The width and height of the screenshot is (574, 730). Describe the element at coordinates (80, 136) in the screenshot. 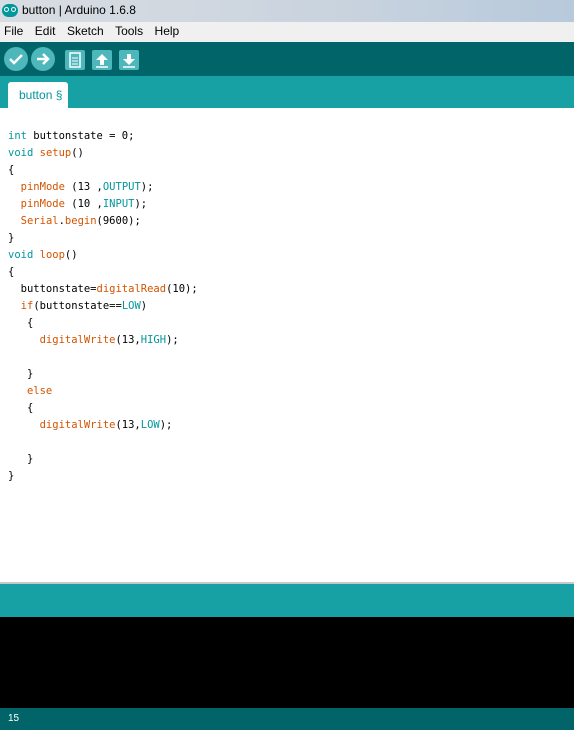

I see `code-token: buttonstate = 0;` at that location.